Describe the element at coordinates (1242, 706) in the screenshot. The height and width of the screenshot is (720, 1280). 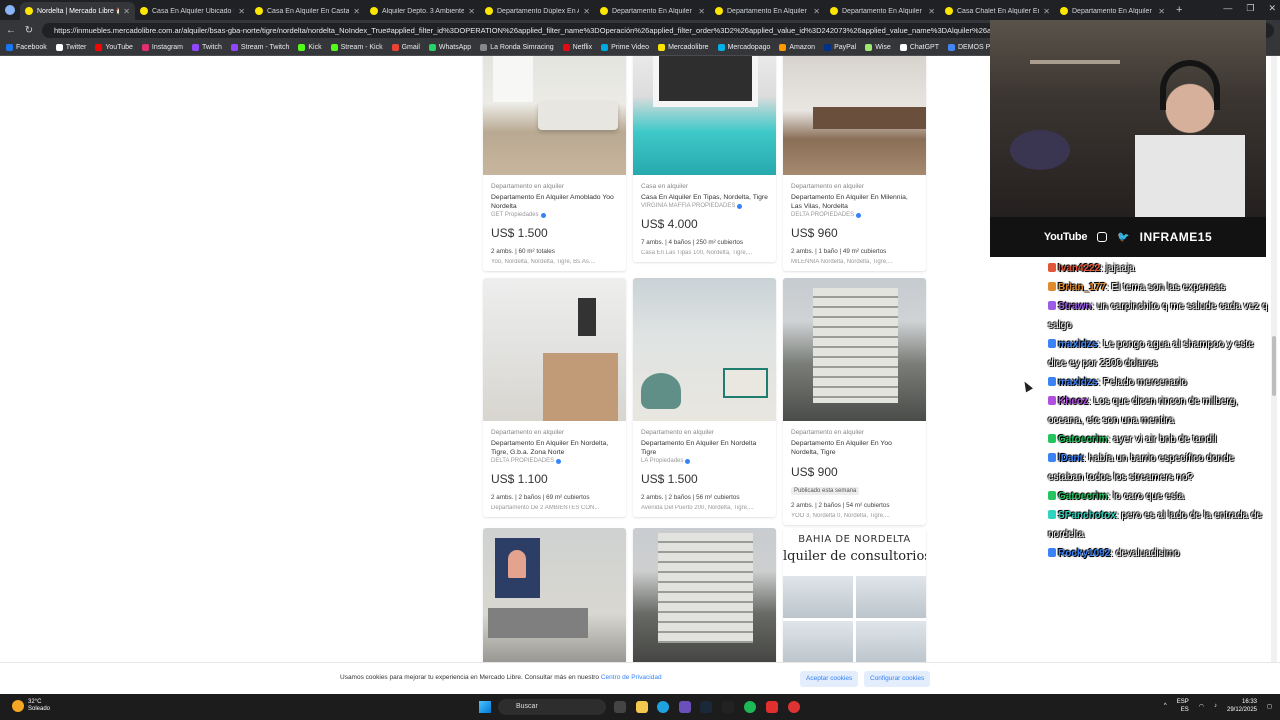
I see `clock: 16:33 29/12/2025` at that location.